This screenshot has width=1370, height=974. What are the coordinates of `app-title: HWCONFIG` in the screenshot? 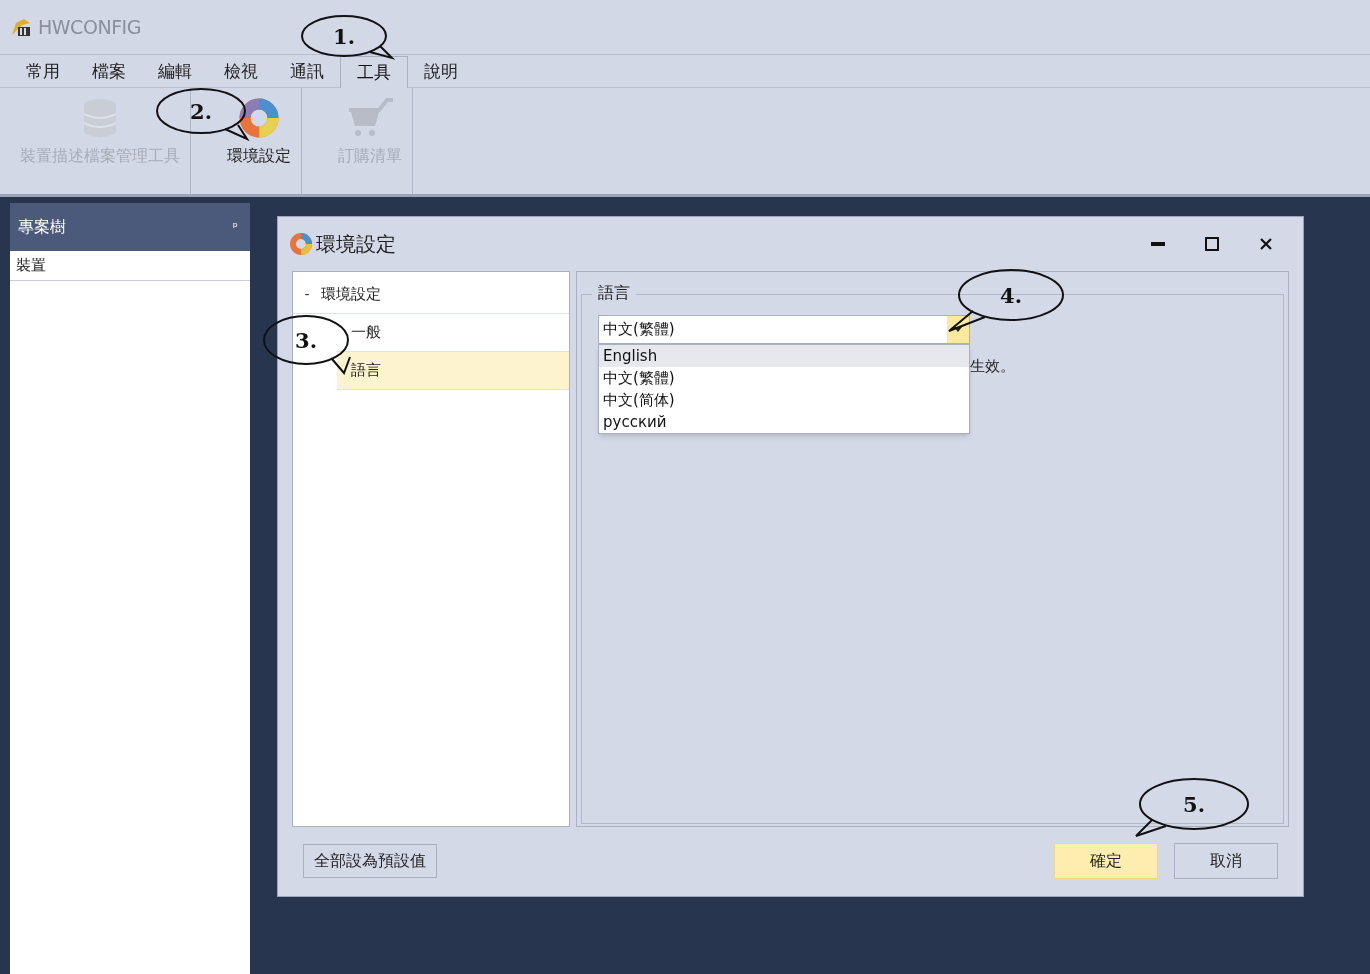 It's located at (89, 27).